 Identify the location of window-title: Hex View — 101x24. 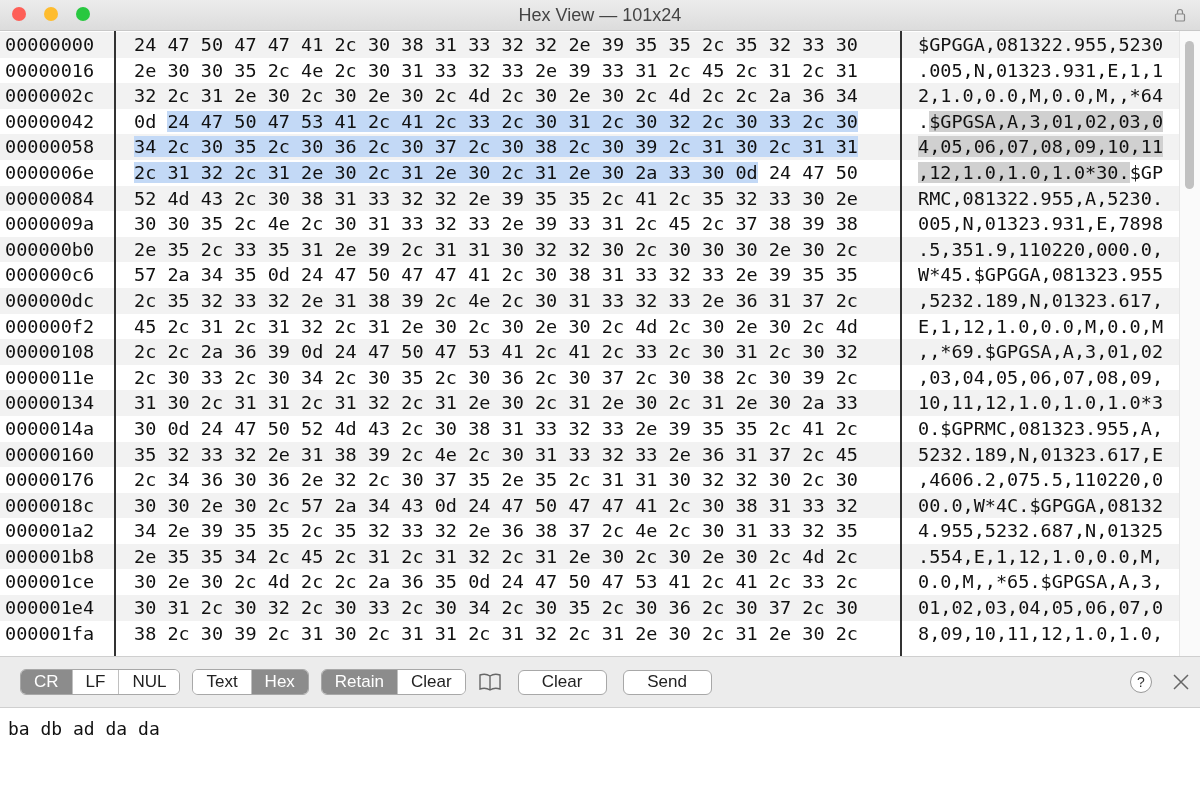
(600, 15).